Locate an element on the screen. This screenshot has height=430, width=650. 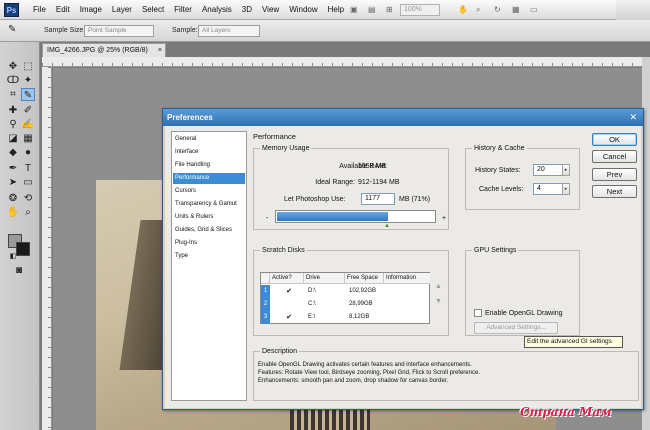
category-units-rulers: Units & Rulers is located at coordinates (209, 217).